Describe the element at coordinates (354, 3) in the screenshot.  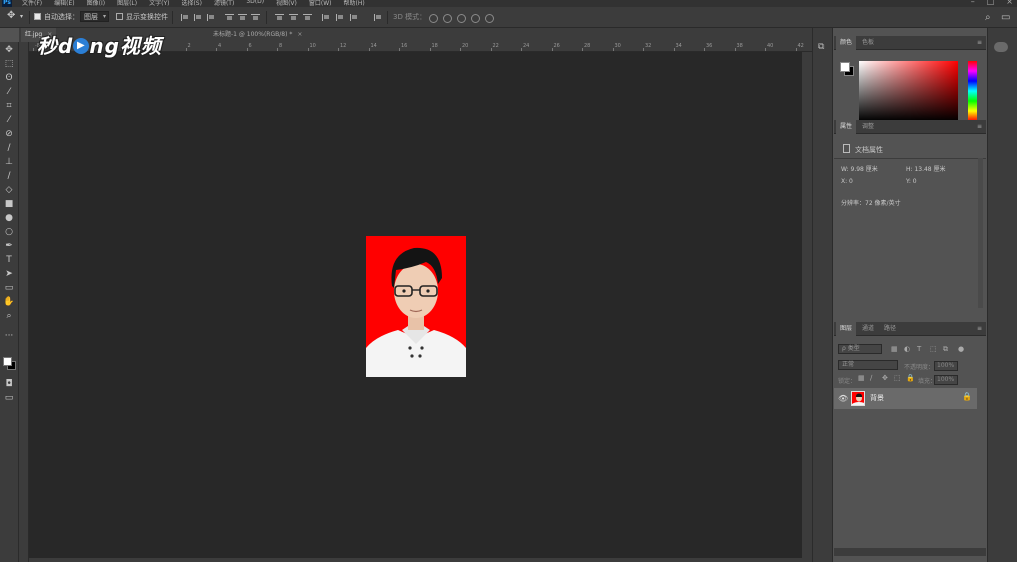
I see `menu-item: 帮助(H)` at that location.